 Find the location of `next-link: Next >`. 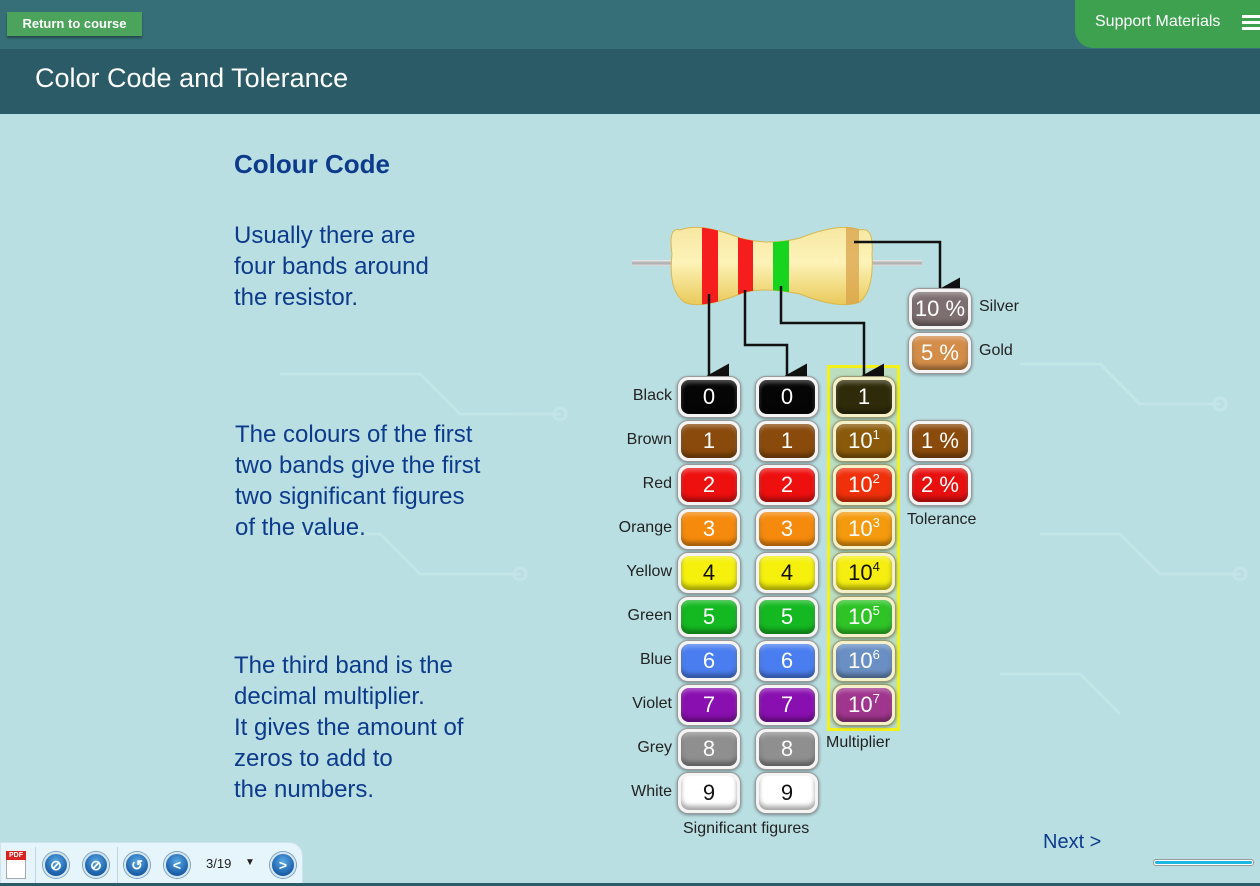

next-link: Next > is located at coordinates (1072, 842).